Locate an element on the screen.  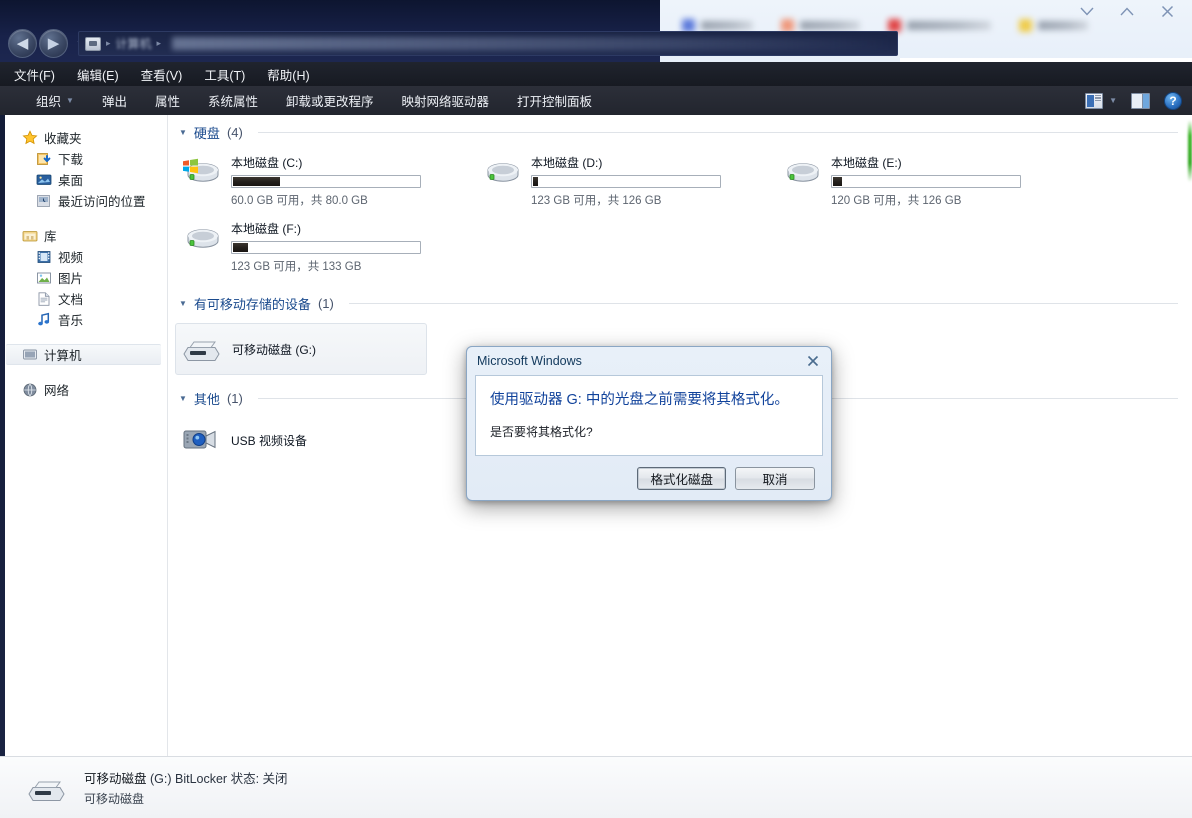
menu-item-view: 查看(V) is located at coordinates (162, 74).